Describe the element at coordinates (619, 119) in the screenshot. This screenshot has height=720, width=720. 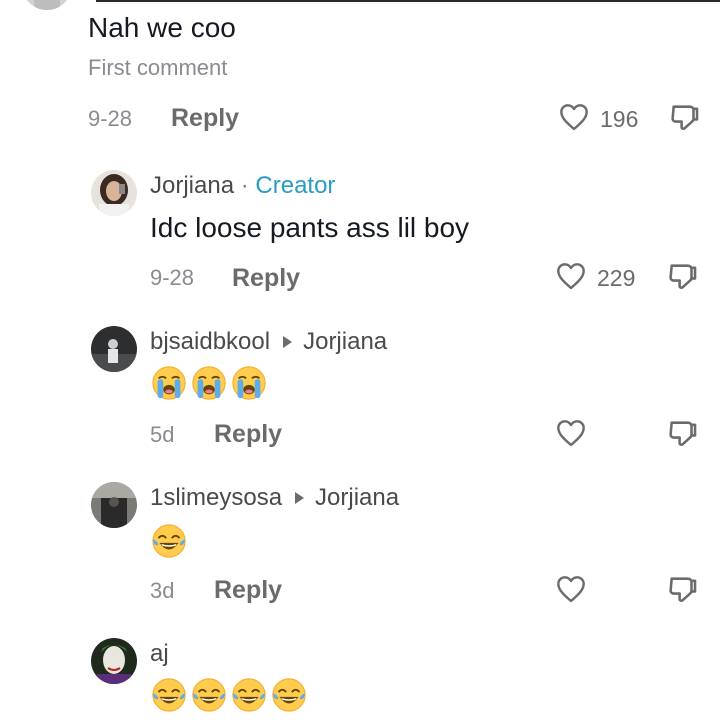
I see `like-count: 196` at that location.